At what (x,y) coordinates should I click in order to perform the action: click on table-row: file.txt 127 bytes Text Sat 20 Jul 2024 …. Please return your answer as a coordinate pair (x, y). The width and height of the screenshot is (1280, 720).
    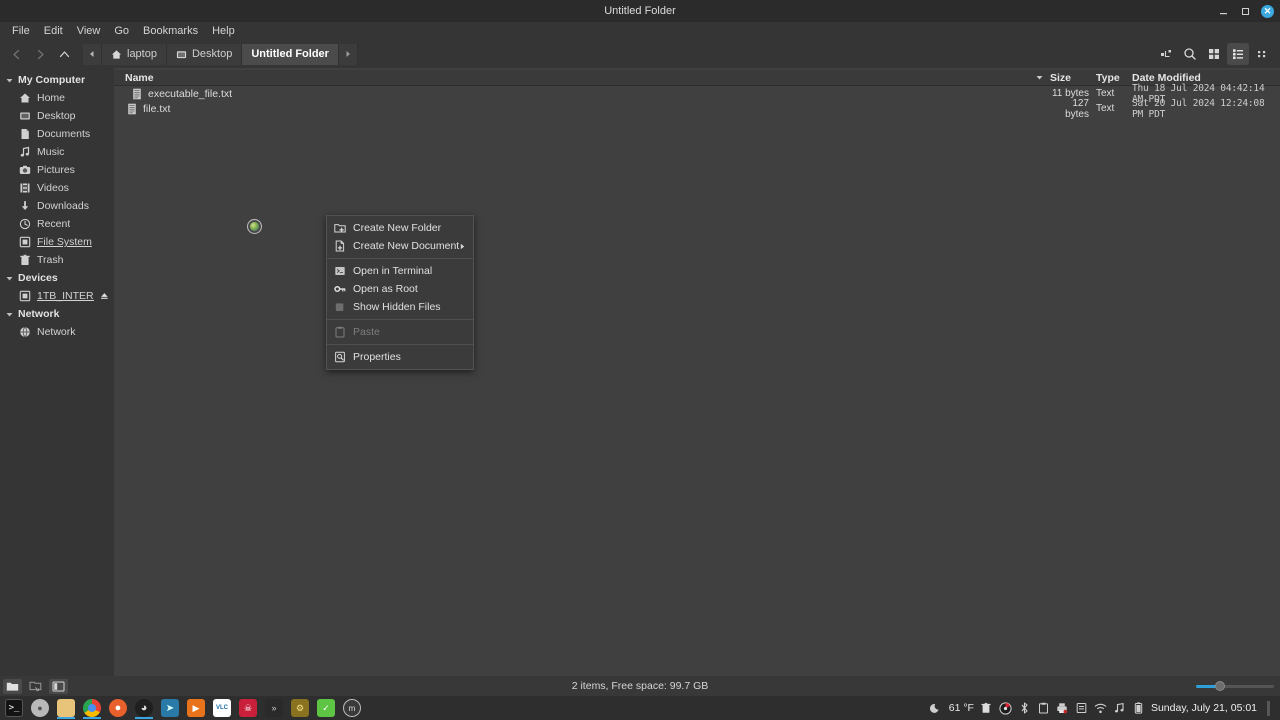
    Looking at the image, I should click on (697, 109).